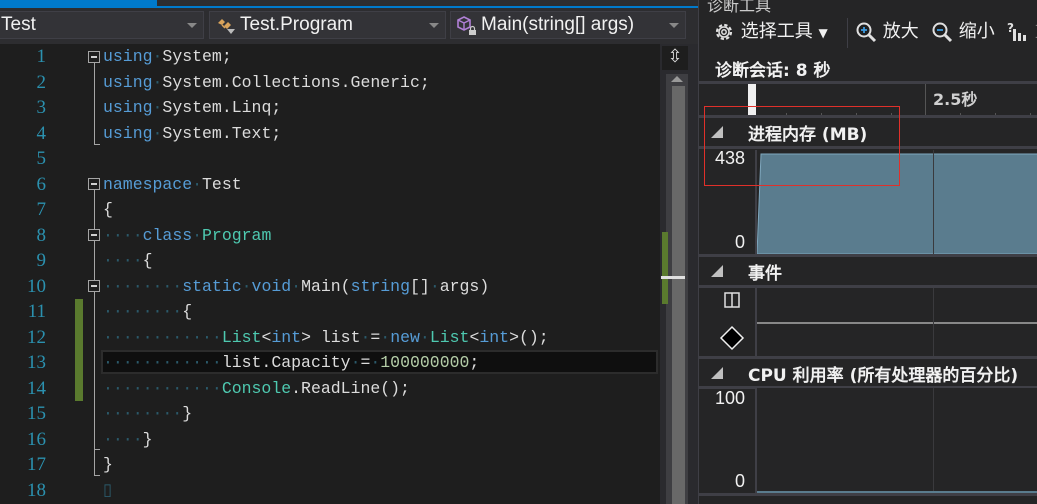  What do you see at coordinates (674, 25) in the screenshot?
I see `chevron-down-icon` at bounding box center [674, 25].